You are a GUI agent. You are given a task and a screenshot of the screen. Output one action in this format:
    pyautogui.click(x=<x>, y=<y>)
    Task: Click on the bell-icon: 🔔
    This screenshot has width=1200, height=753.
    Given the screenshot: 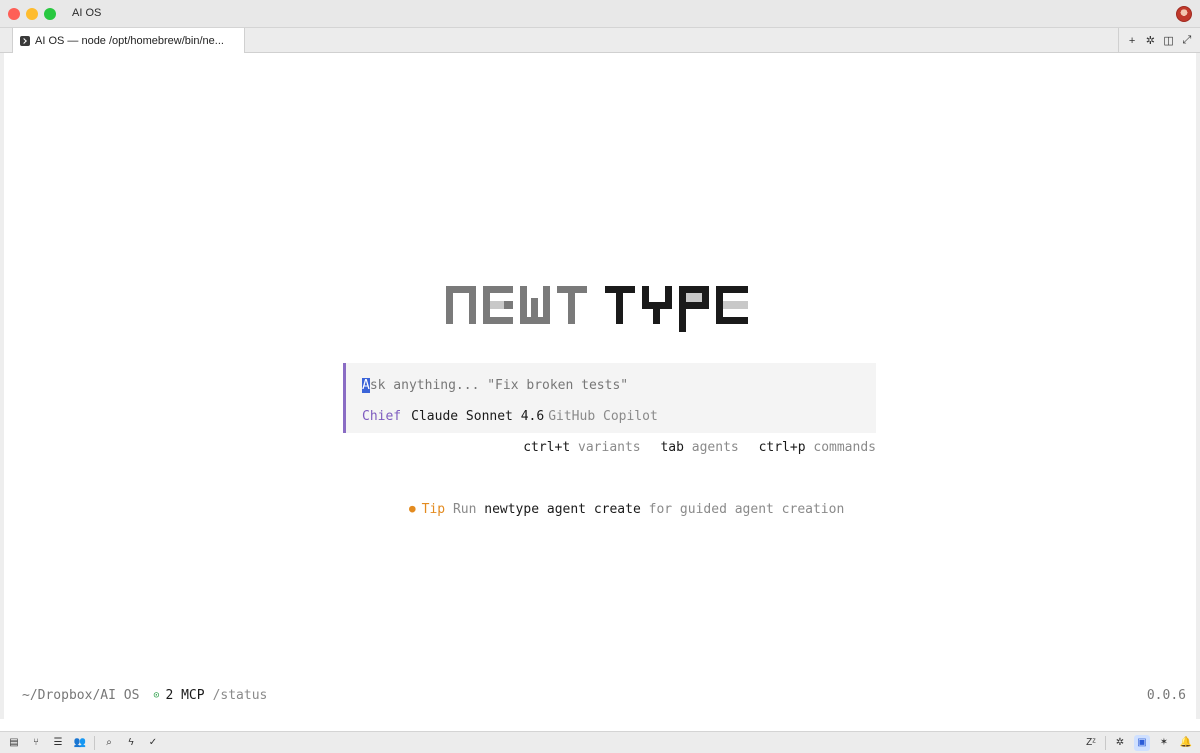 What is the action you would take?
    pyautogui.click(x=1186, y=743)
    